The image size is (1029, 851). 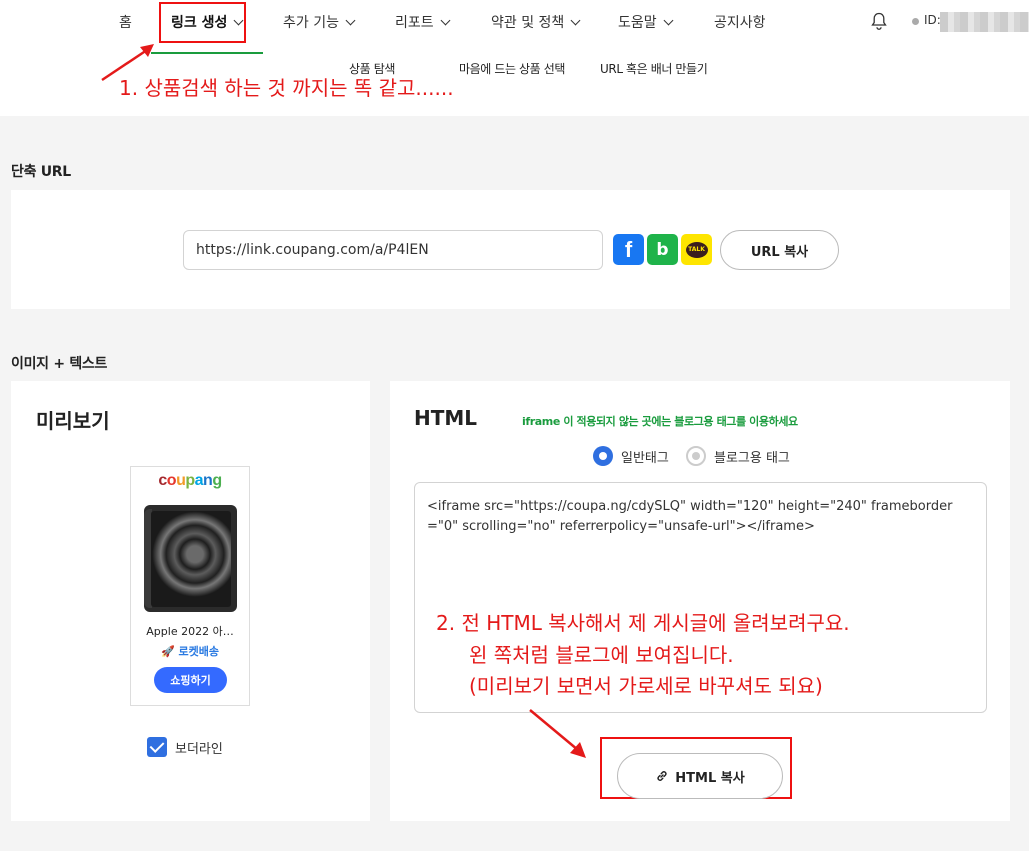 I want to click on band-glyph: b, so click(x=662, y=249).